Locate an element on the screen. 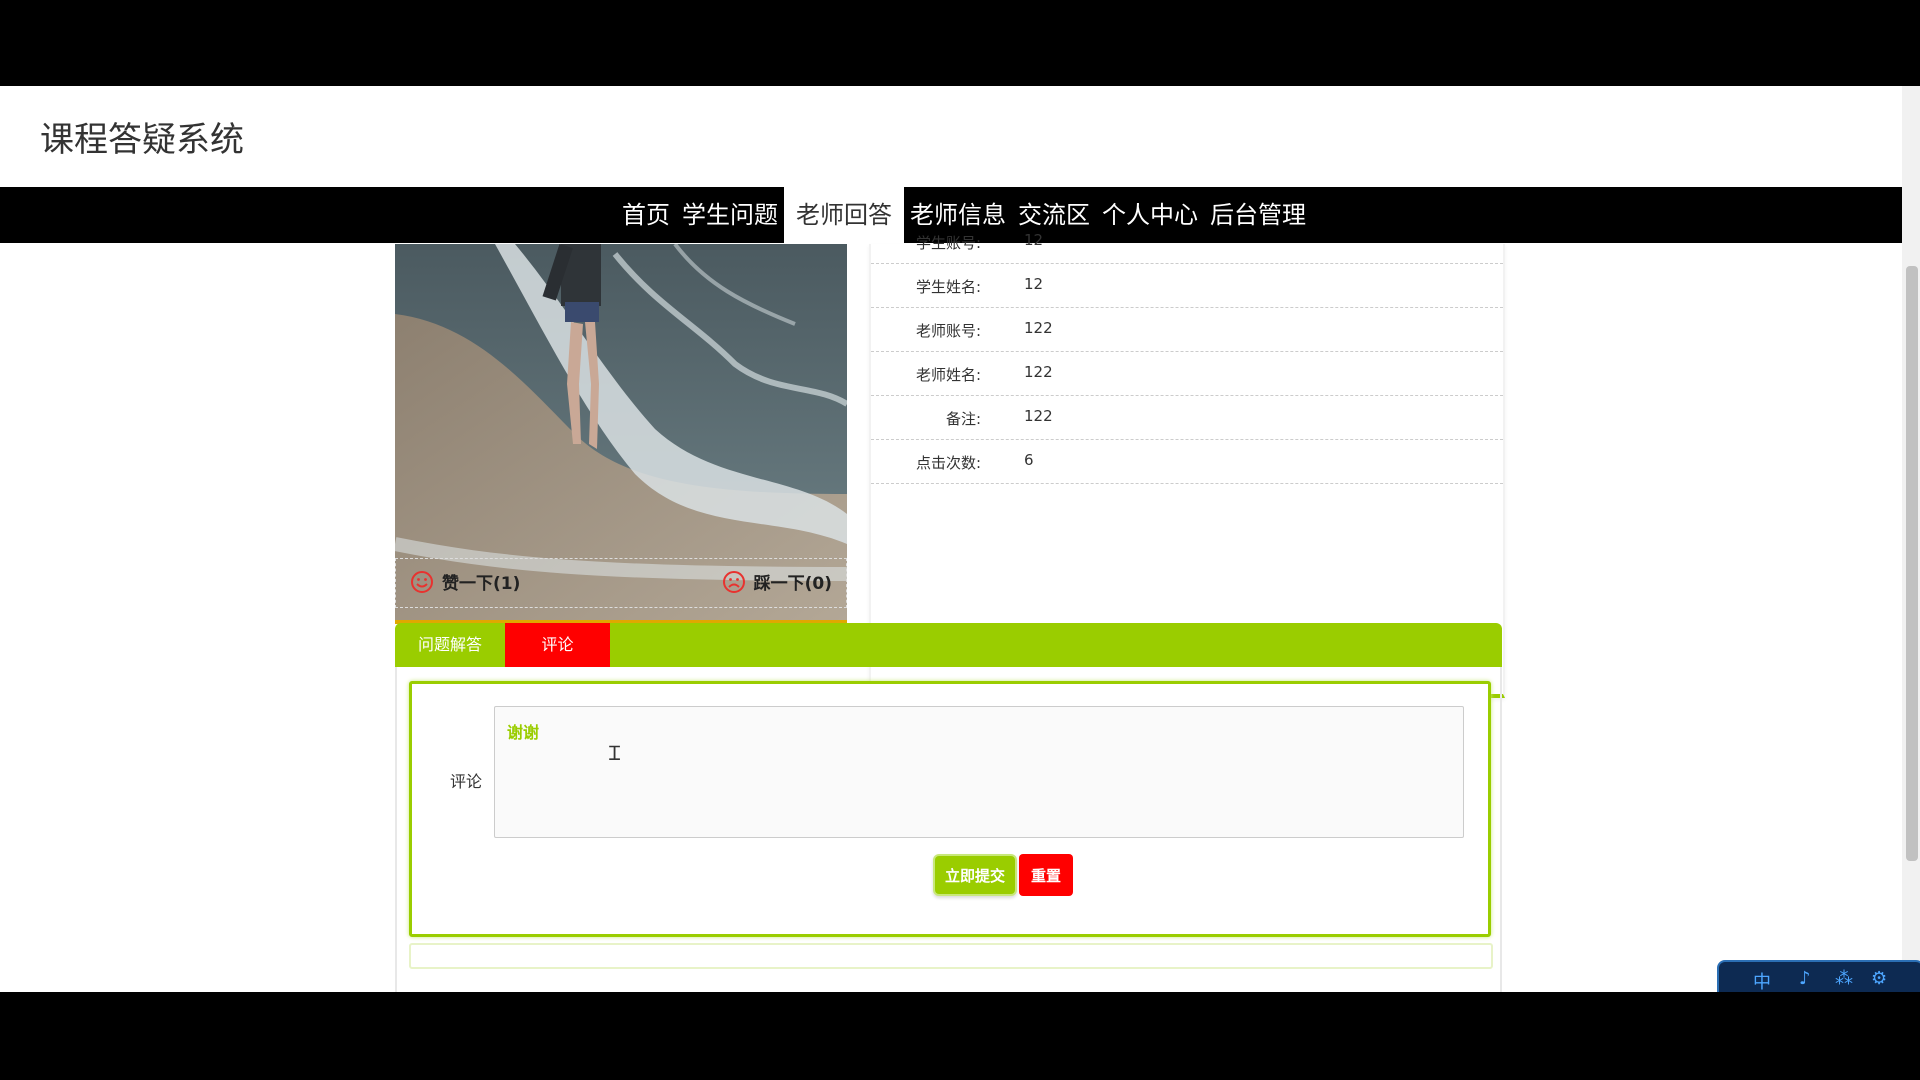  detail-row-student-name: 学生姓名: 12 is located at coordinates (1187, 286).